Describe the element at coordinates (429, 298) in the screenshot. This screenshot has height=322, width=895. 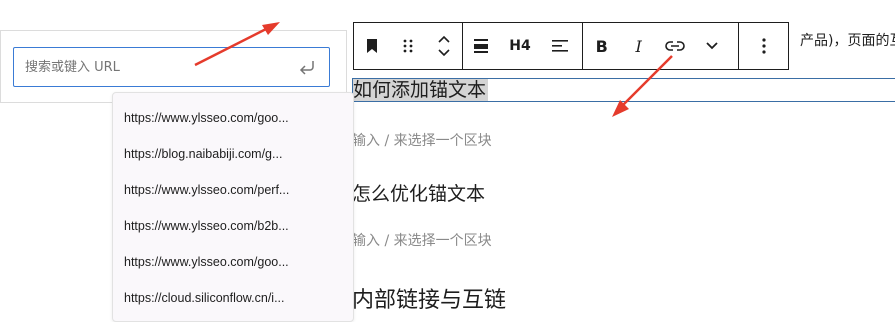
I see `heading-block: 内部链接与互链` at that location.